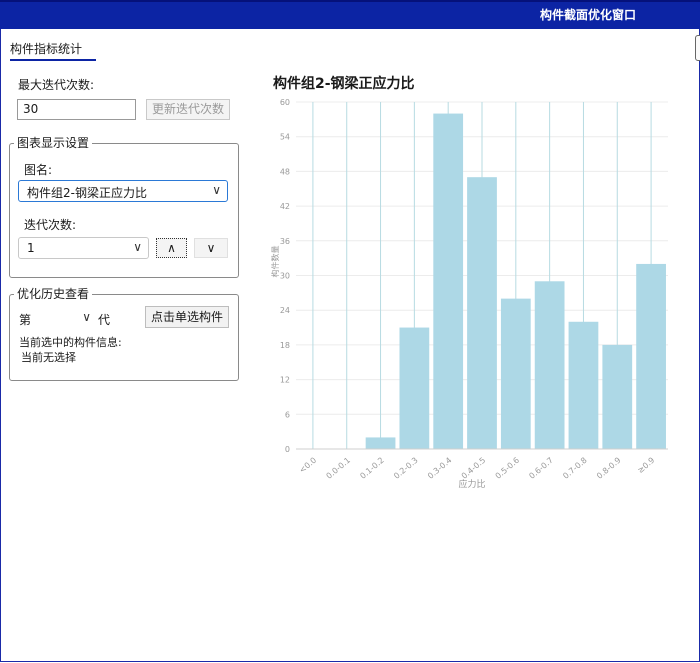  I want to click on chart-name-select: 构件组2-钢梁正应力比 ∨, so click(123, 191).